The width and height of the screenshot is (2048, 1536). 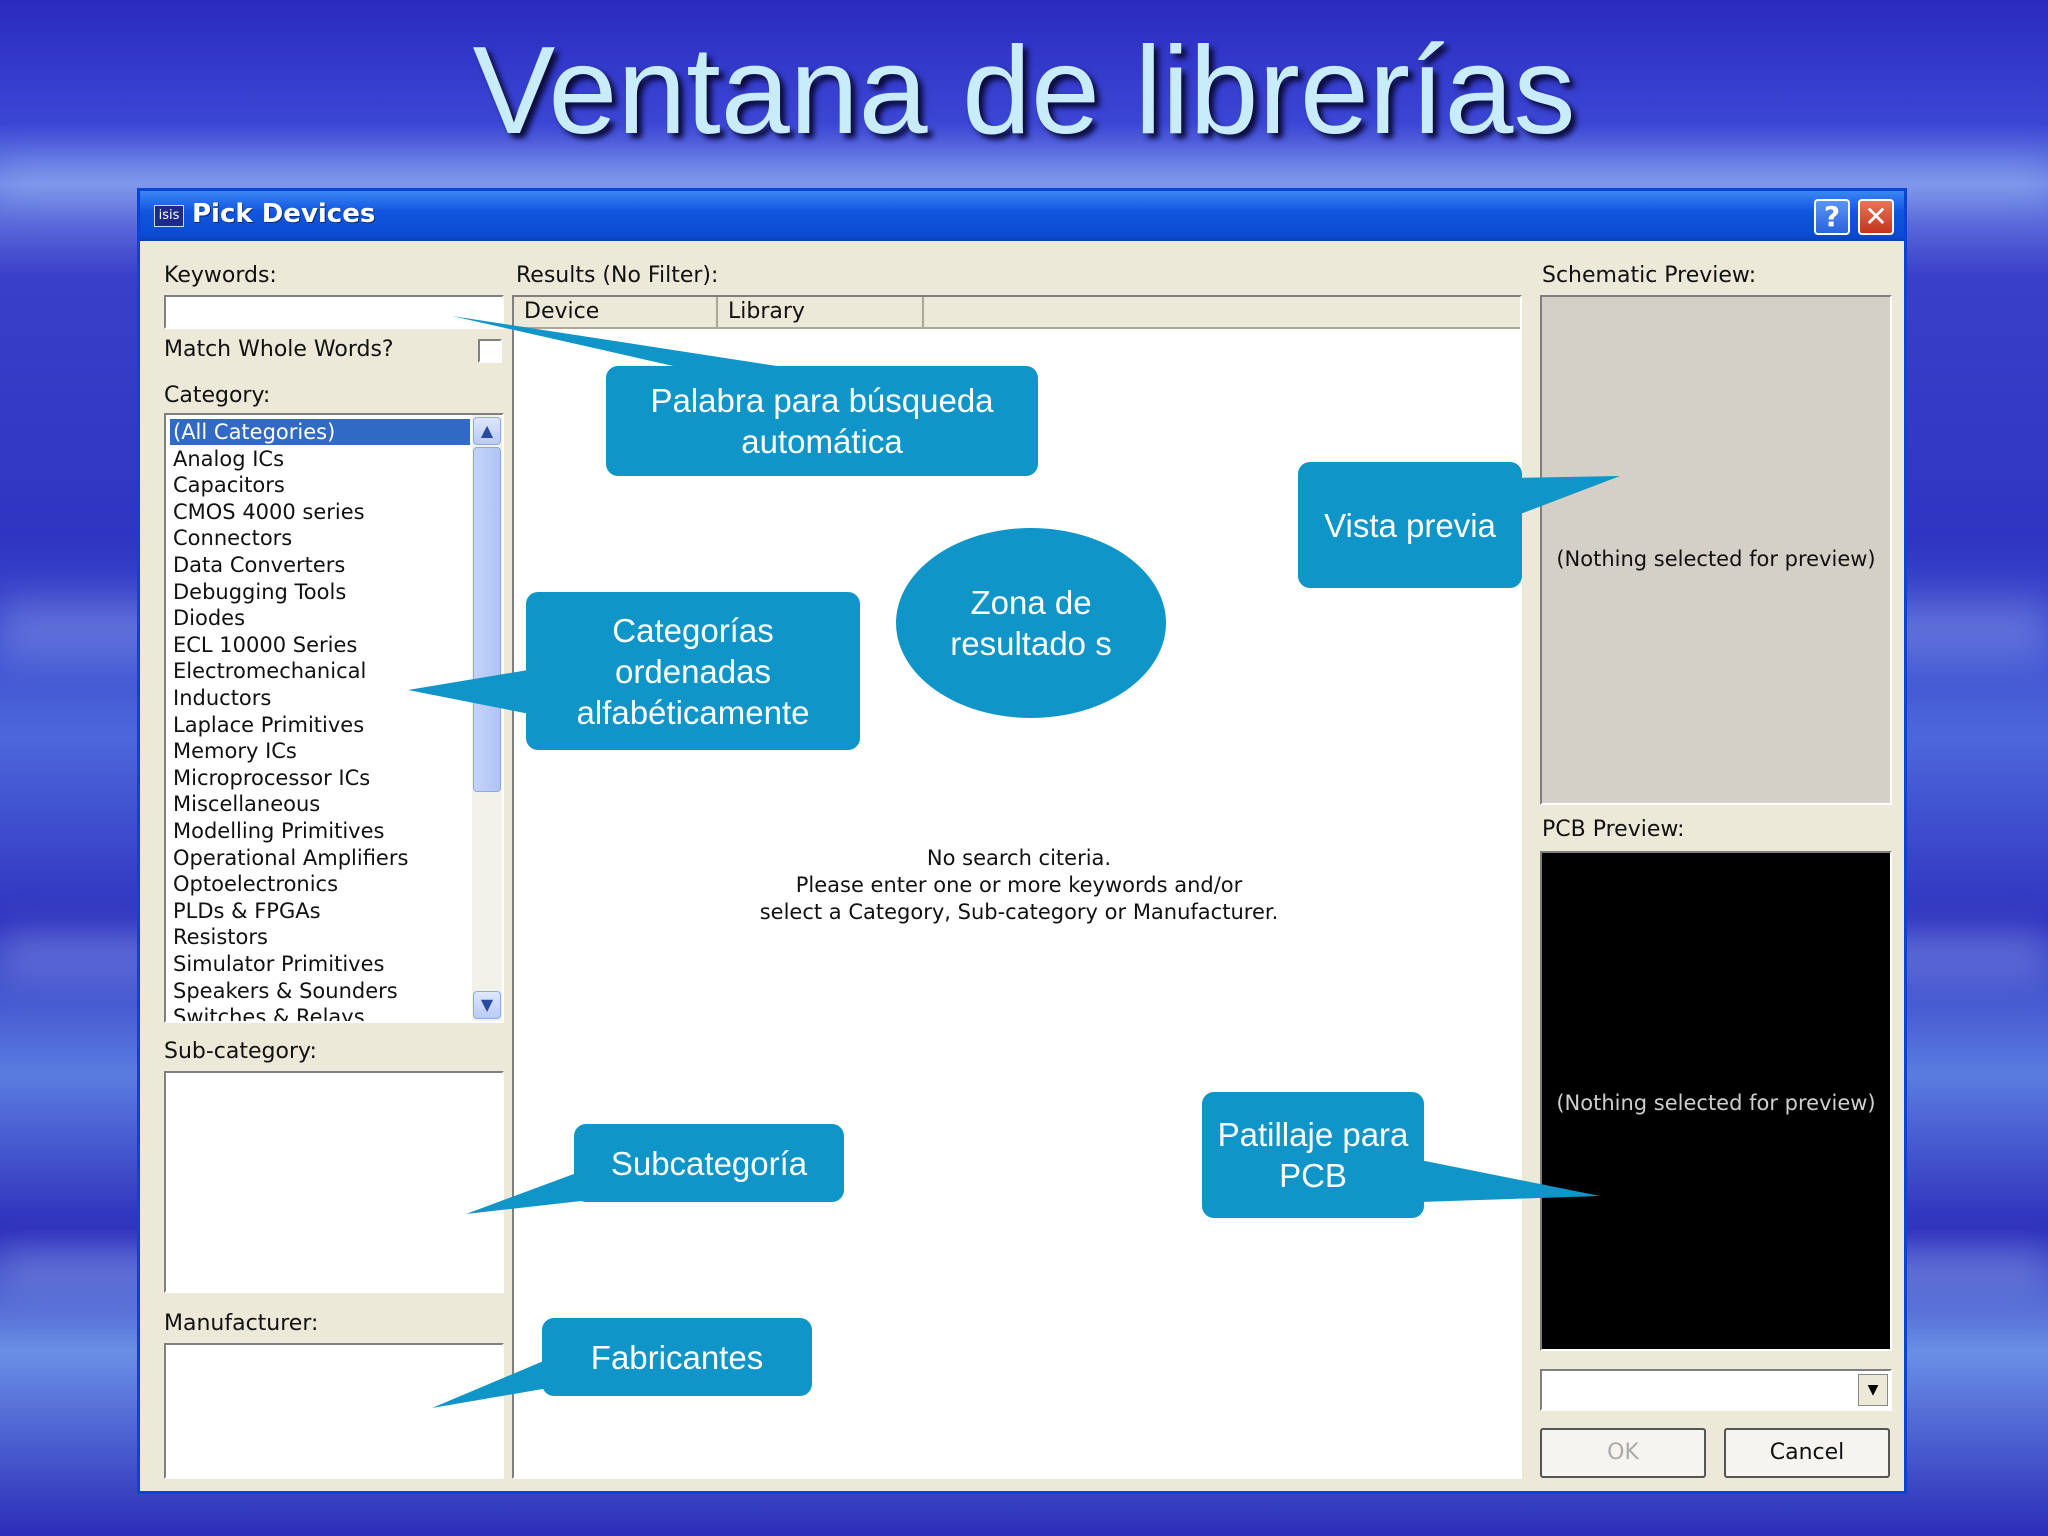 I want to click on callout-categories: Categorías ordenadas alfabéticamente, so click(x=693, y=671).